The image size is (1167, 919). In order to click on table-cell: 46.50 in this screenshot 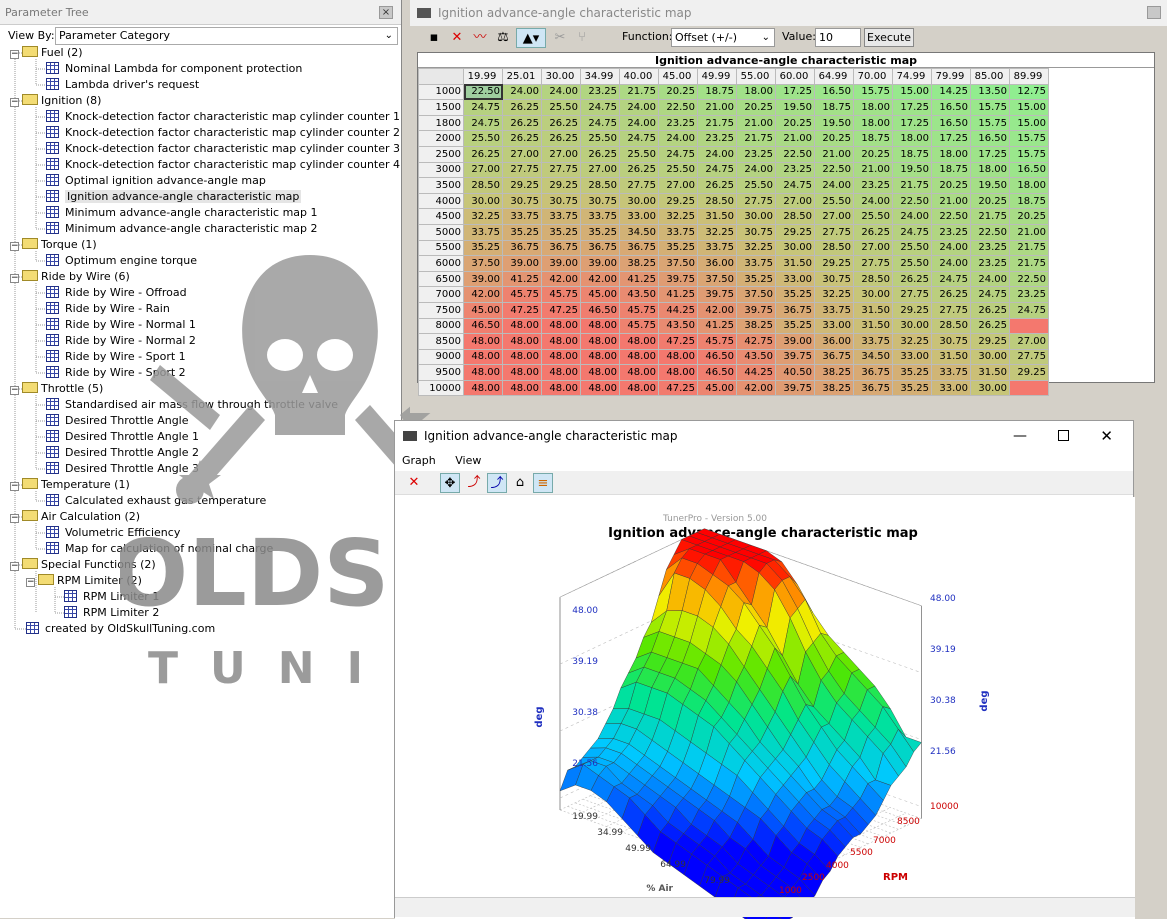, I will do `click(600, 310)`.